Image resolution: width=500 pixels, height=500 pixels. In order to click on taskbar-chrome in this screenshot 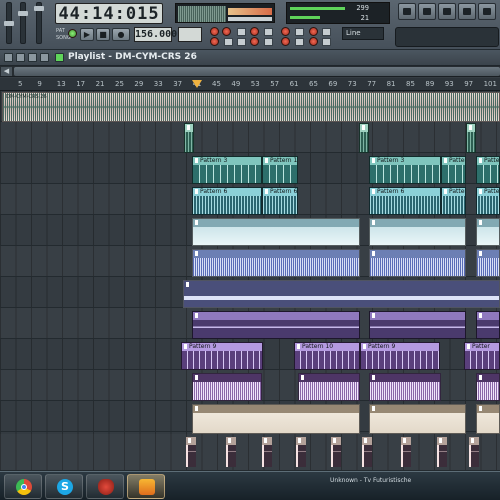, I will do `click(23, 486)`.